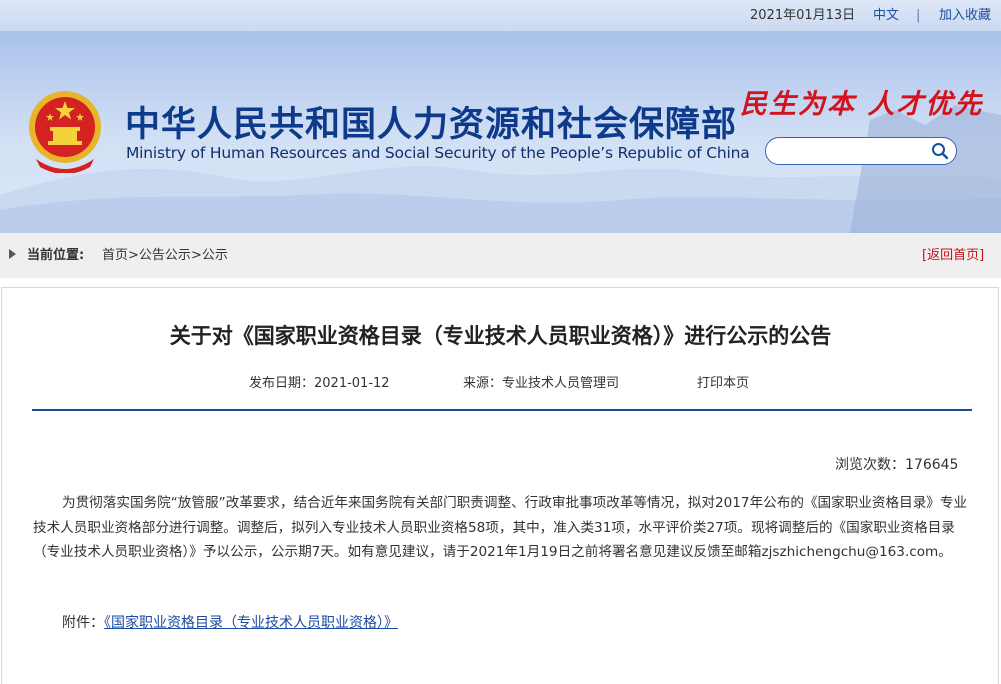 This screenshot has width=1001, height=684. Describe the element at coordinates (500, 15) in the screenshot. I see `top-bar: 2021年01月13日 中文 | 加入收藏` at that location.